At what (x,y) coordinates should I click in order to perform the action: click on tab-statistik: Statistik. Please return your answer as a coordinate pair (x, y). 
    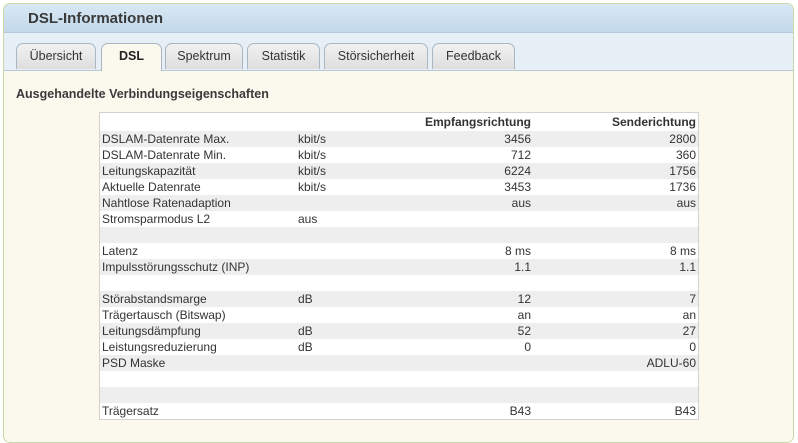
    Looking at the image, I should click on (283, 56).